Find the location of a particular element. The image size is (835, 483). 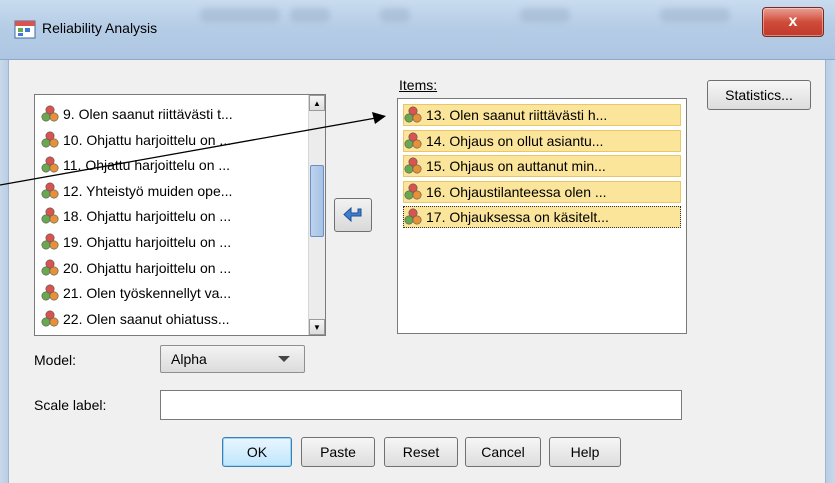

paste-button: Paste is located at coordinates (338, 452).